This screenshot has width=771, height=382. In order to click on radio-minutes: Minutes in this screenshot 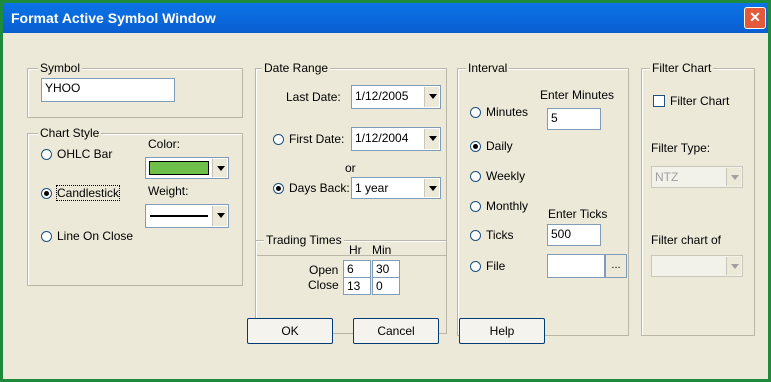, I will do `click(499, 112)`.